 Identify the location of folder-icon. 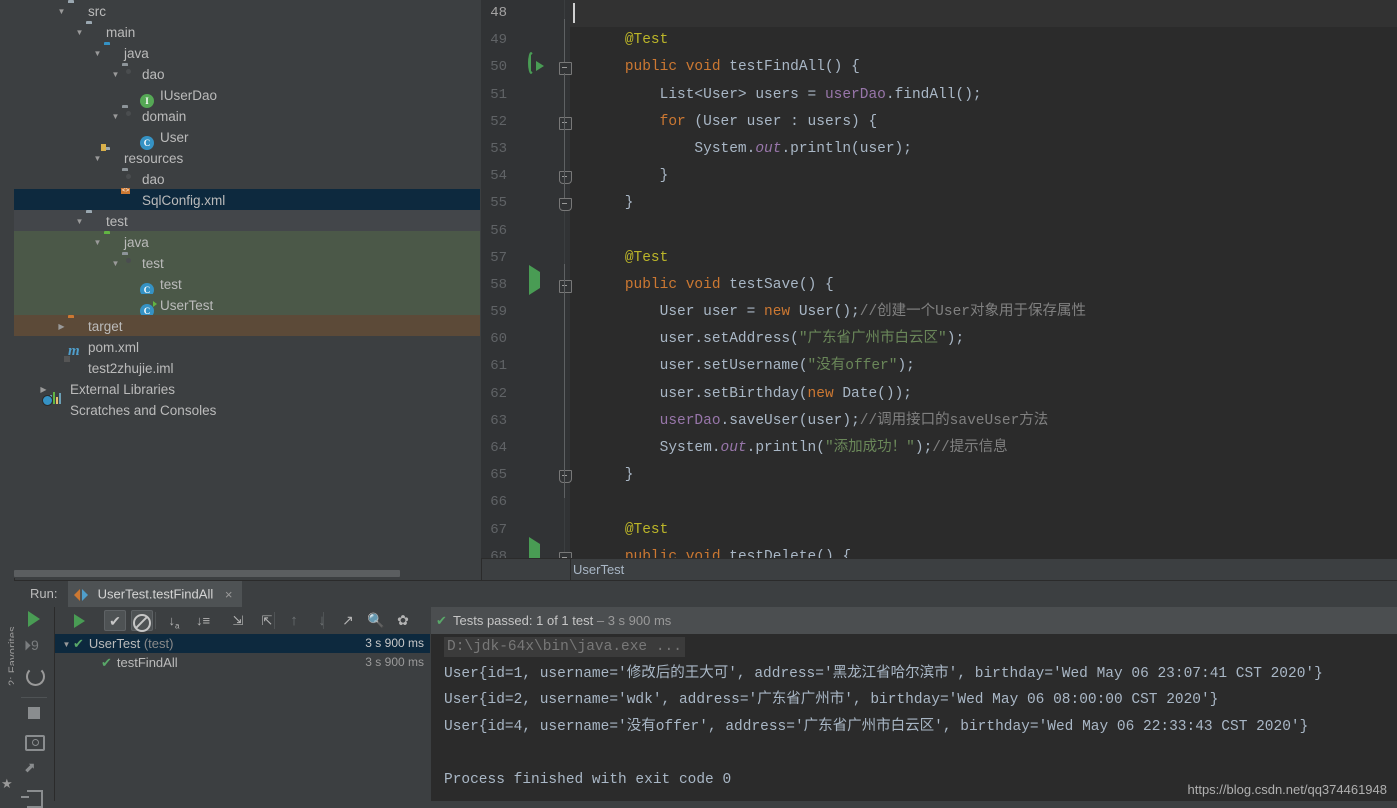
(76, 10).